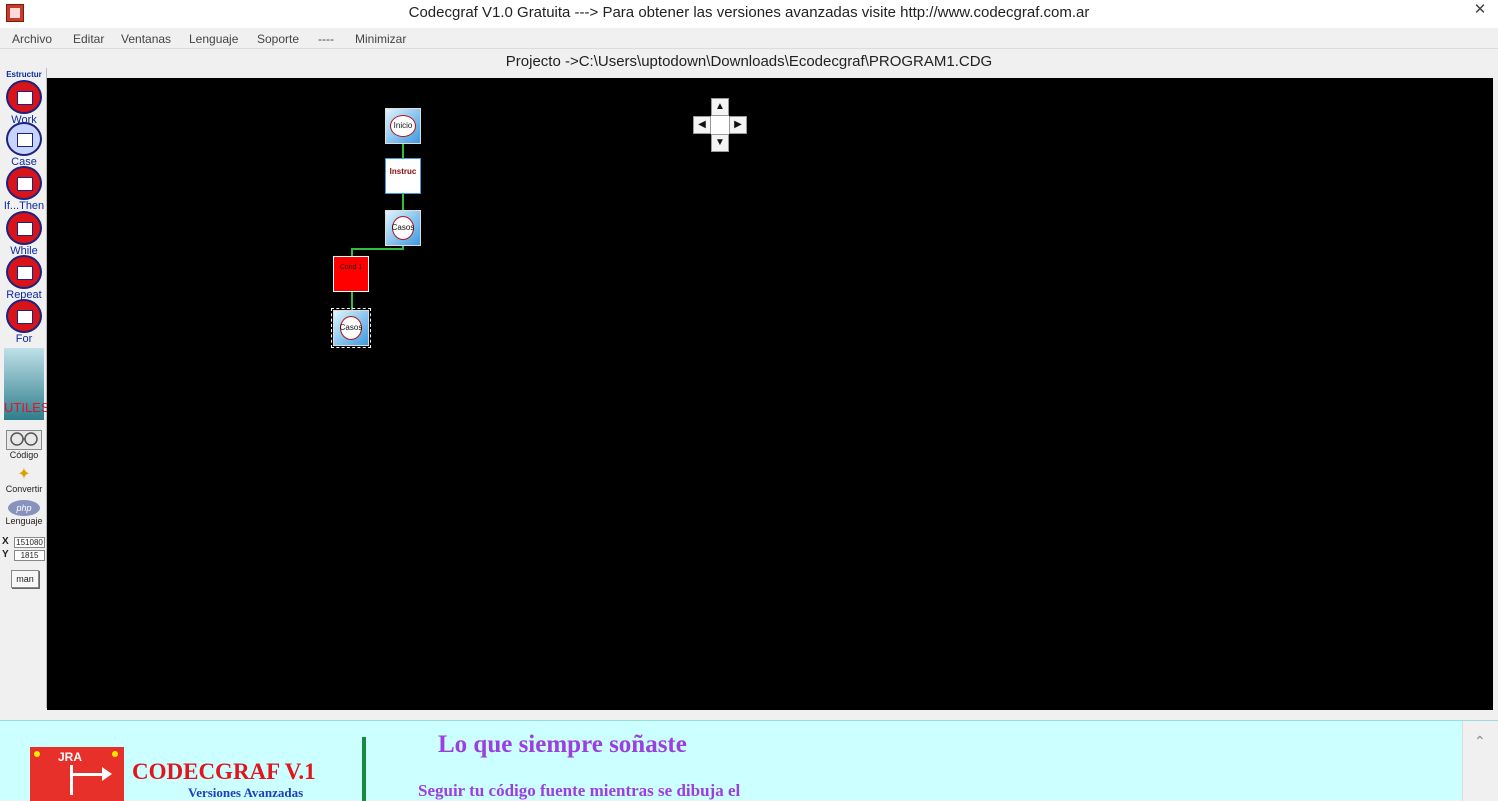  What do you see at coordinates (5, 541) in the screenshot?
I see `coord-x-axis: X` at bounding box center [5, 541].